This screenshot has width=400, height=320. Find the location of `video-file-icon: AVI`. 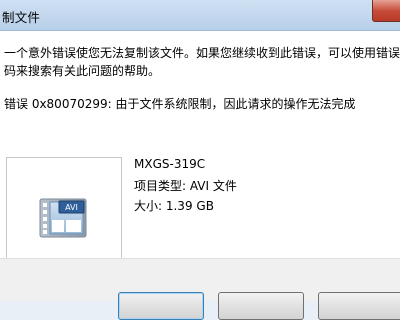

video-file-icon: AVI is located at coordinates (63, 218).